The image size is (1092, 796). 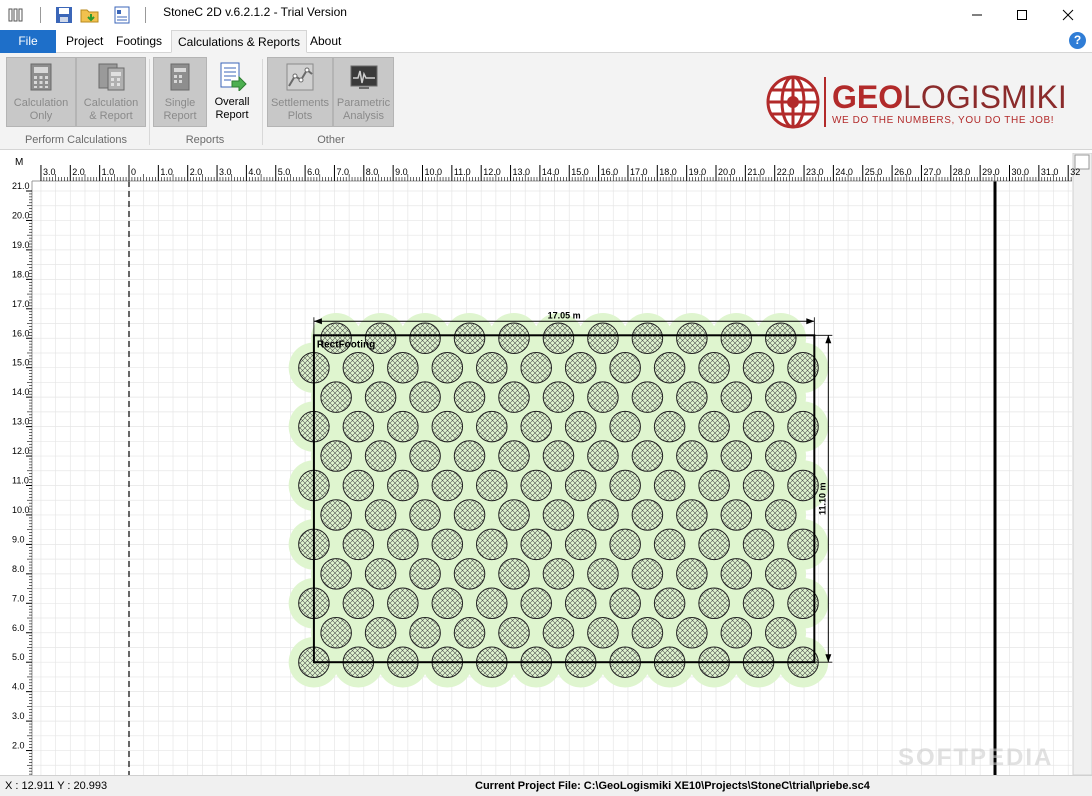 I want to click on x-tick-label: 2.0, so click(x=78, y=172).